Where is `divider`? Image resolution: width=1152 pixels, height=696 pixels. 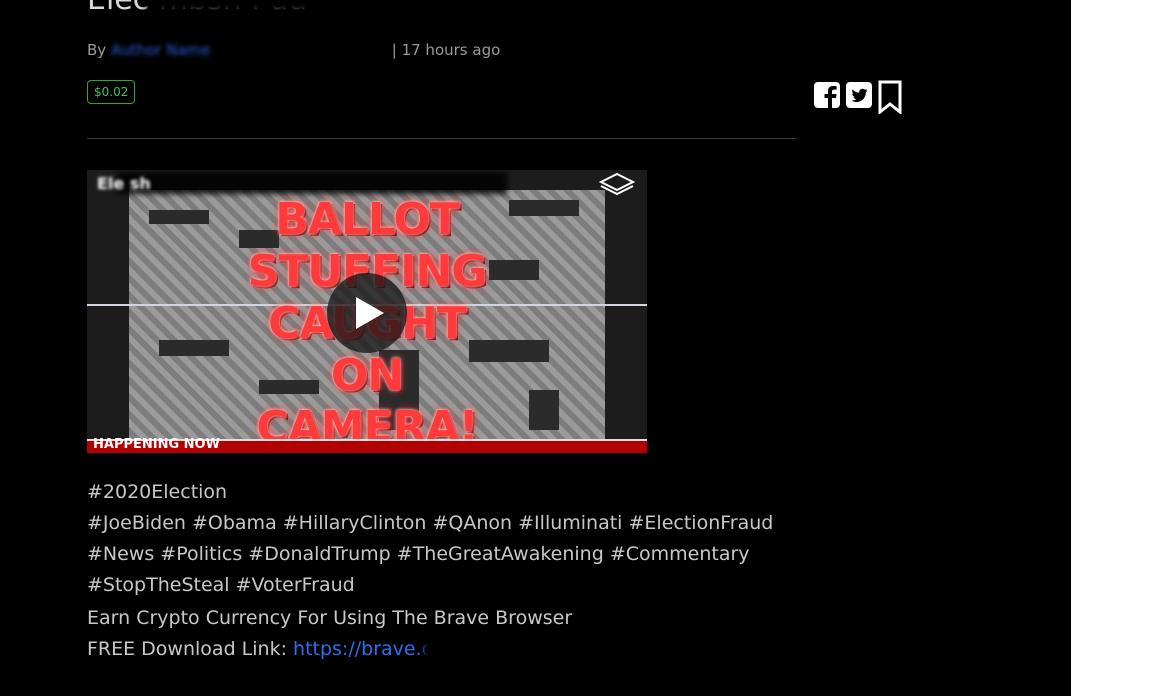 divider is located at coordinates (442, 138).